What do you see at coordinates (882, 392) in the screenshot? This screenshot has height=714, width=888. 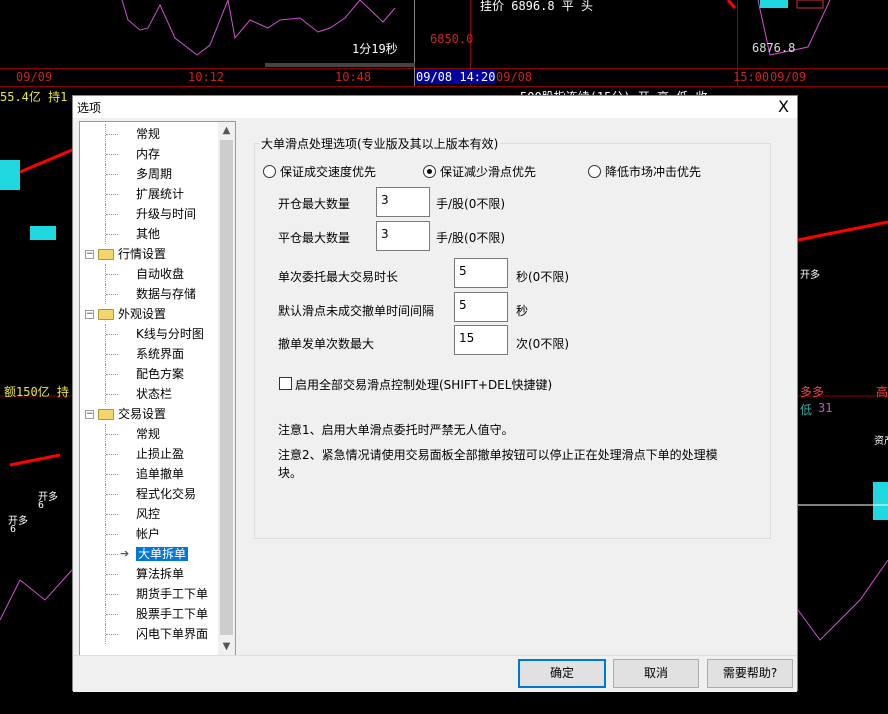 I see `bg-text: 高7038.8` at bounding box center [882, 392].